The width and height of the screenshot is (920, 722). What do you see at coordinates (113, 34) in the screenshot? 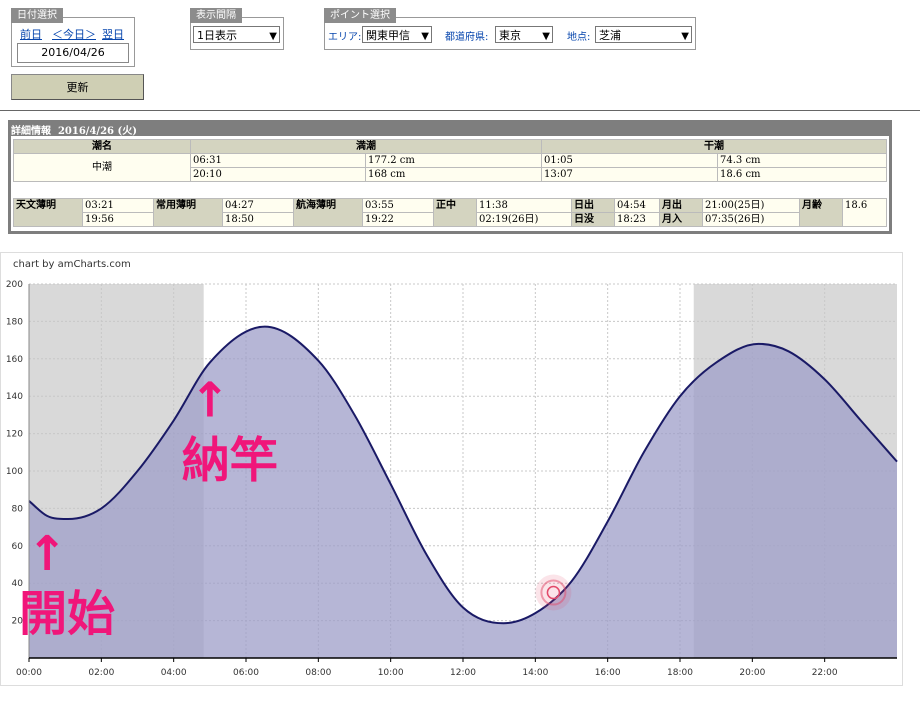
I see `next-day-link: 翌日` at bounding box center [113, 34].